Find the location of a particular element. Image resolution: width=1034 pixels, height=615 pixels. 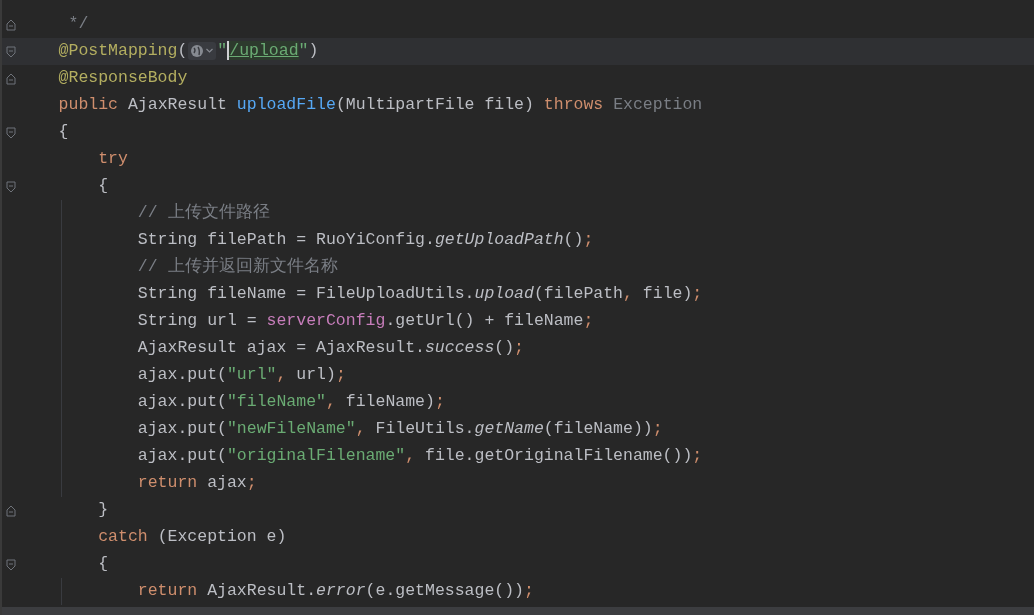

code-line: @ResponseBody is located at coordinates (122, 78).